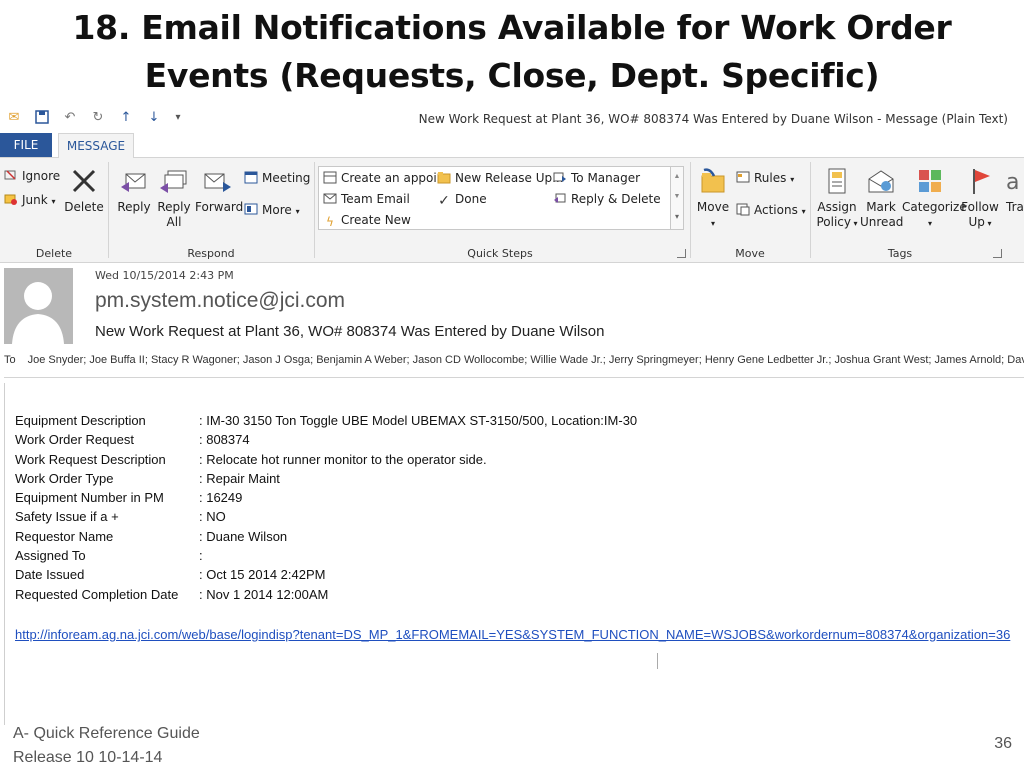 Image resolution: width=1024 pixels, height=770 pixels. I want to click on ignore-button: Ignore, so click(32, 176).